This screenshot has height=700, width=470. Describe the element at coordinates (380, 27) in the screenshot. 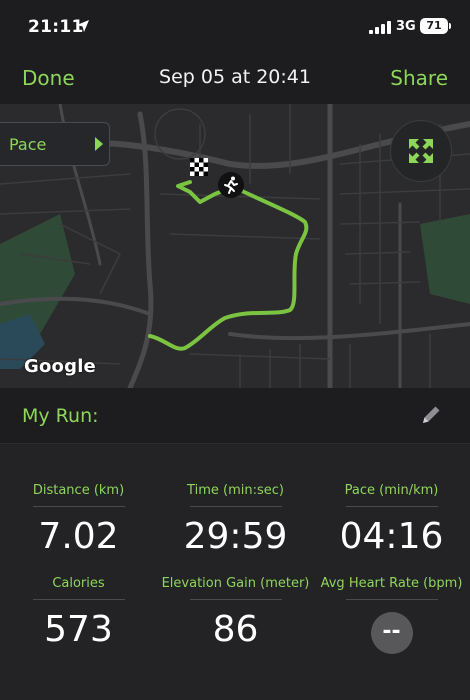

I see `cellular-signal-icon` at that location.